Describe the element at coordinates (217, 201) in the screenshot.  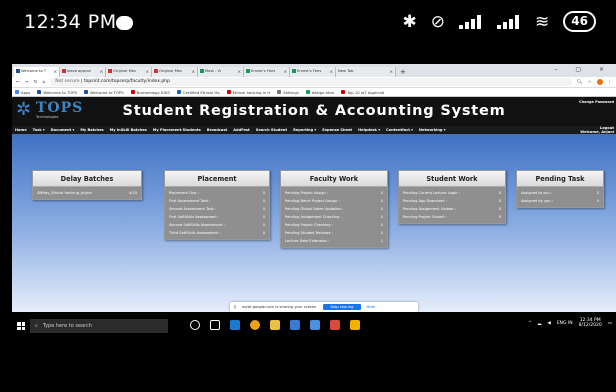
I see `card-row: First Assessment Task : 0` at that location.